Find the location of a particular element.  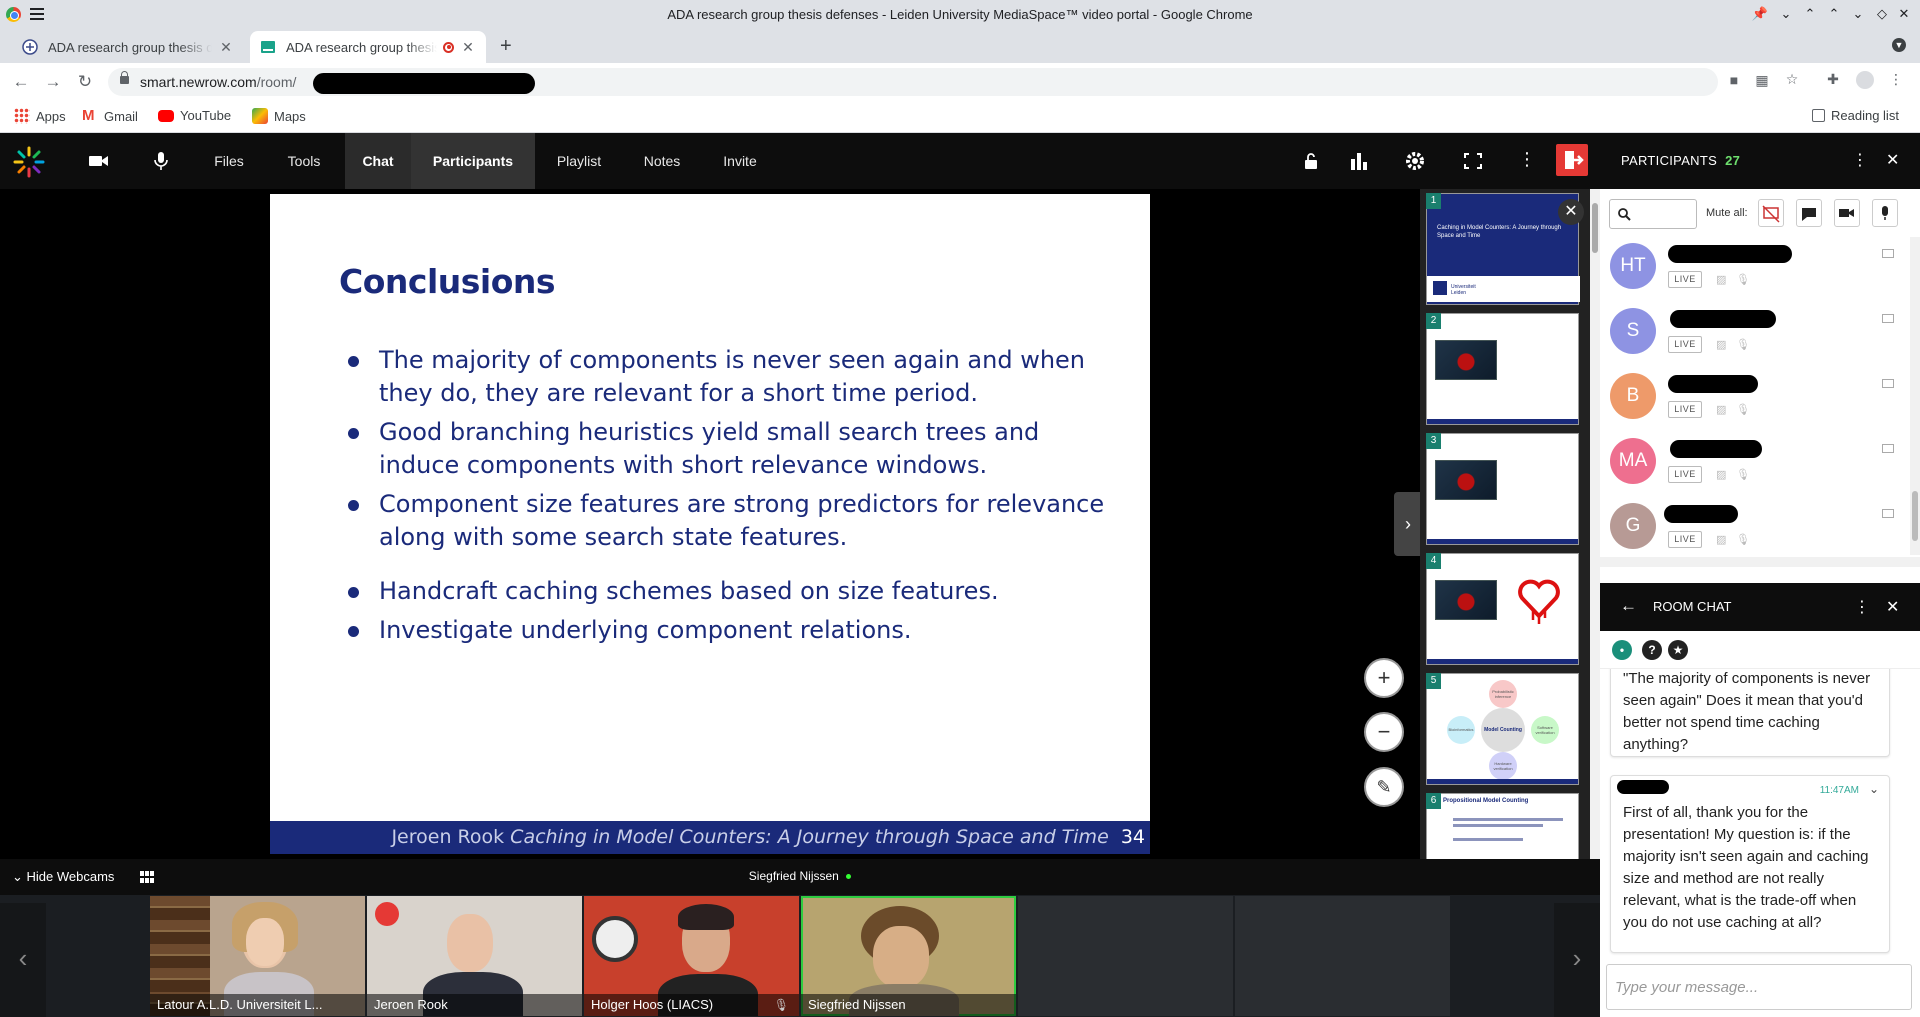

fullscreen-icon is located at coordinates (1473, 161).